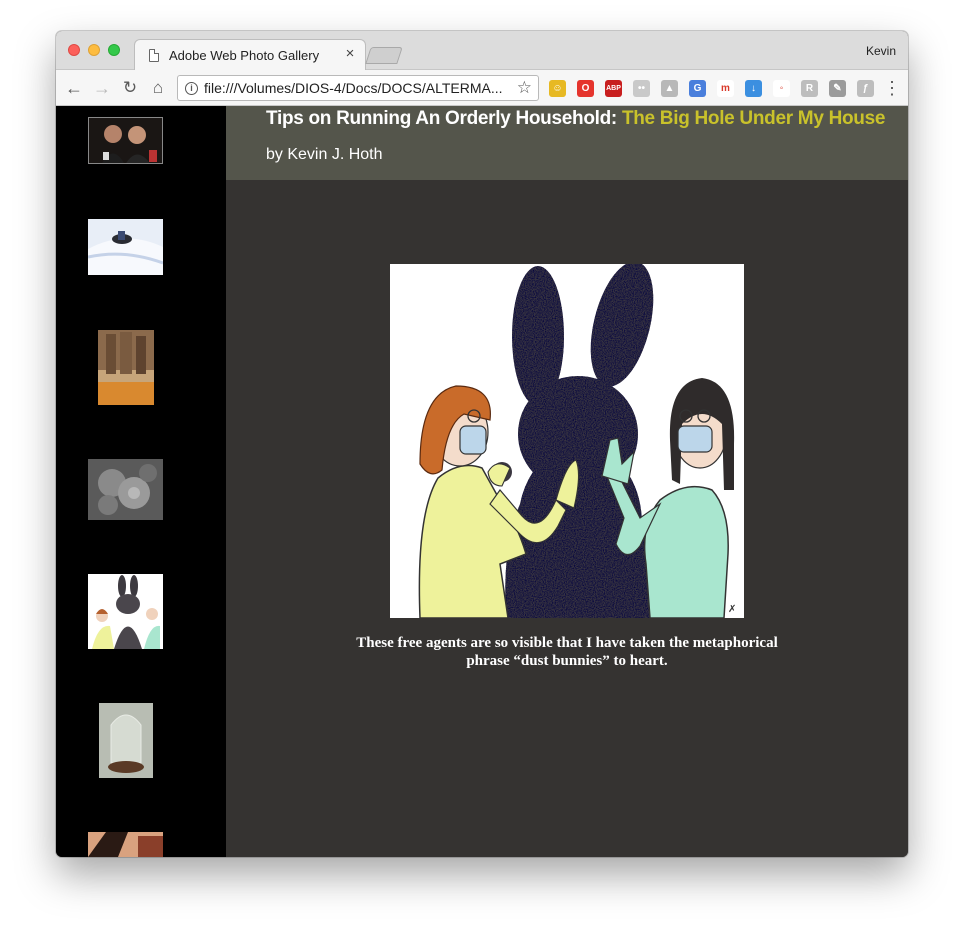 This screenshot has height=937, width=964. I want to click on tab-active: Adobe Web Photo Gallery ×, so click(250, 55).